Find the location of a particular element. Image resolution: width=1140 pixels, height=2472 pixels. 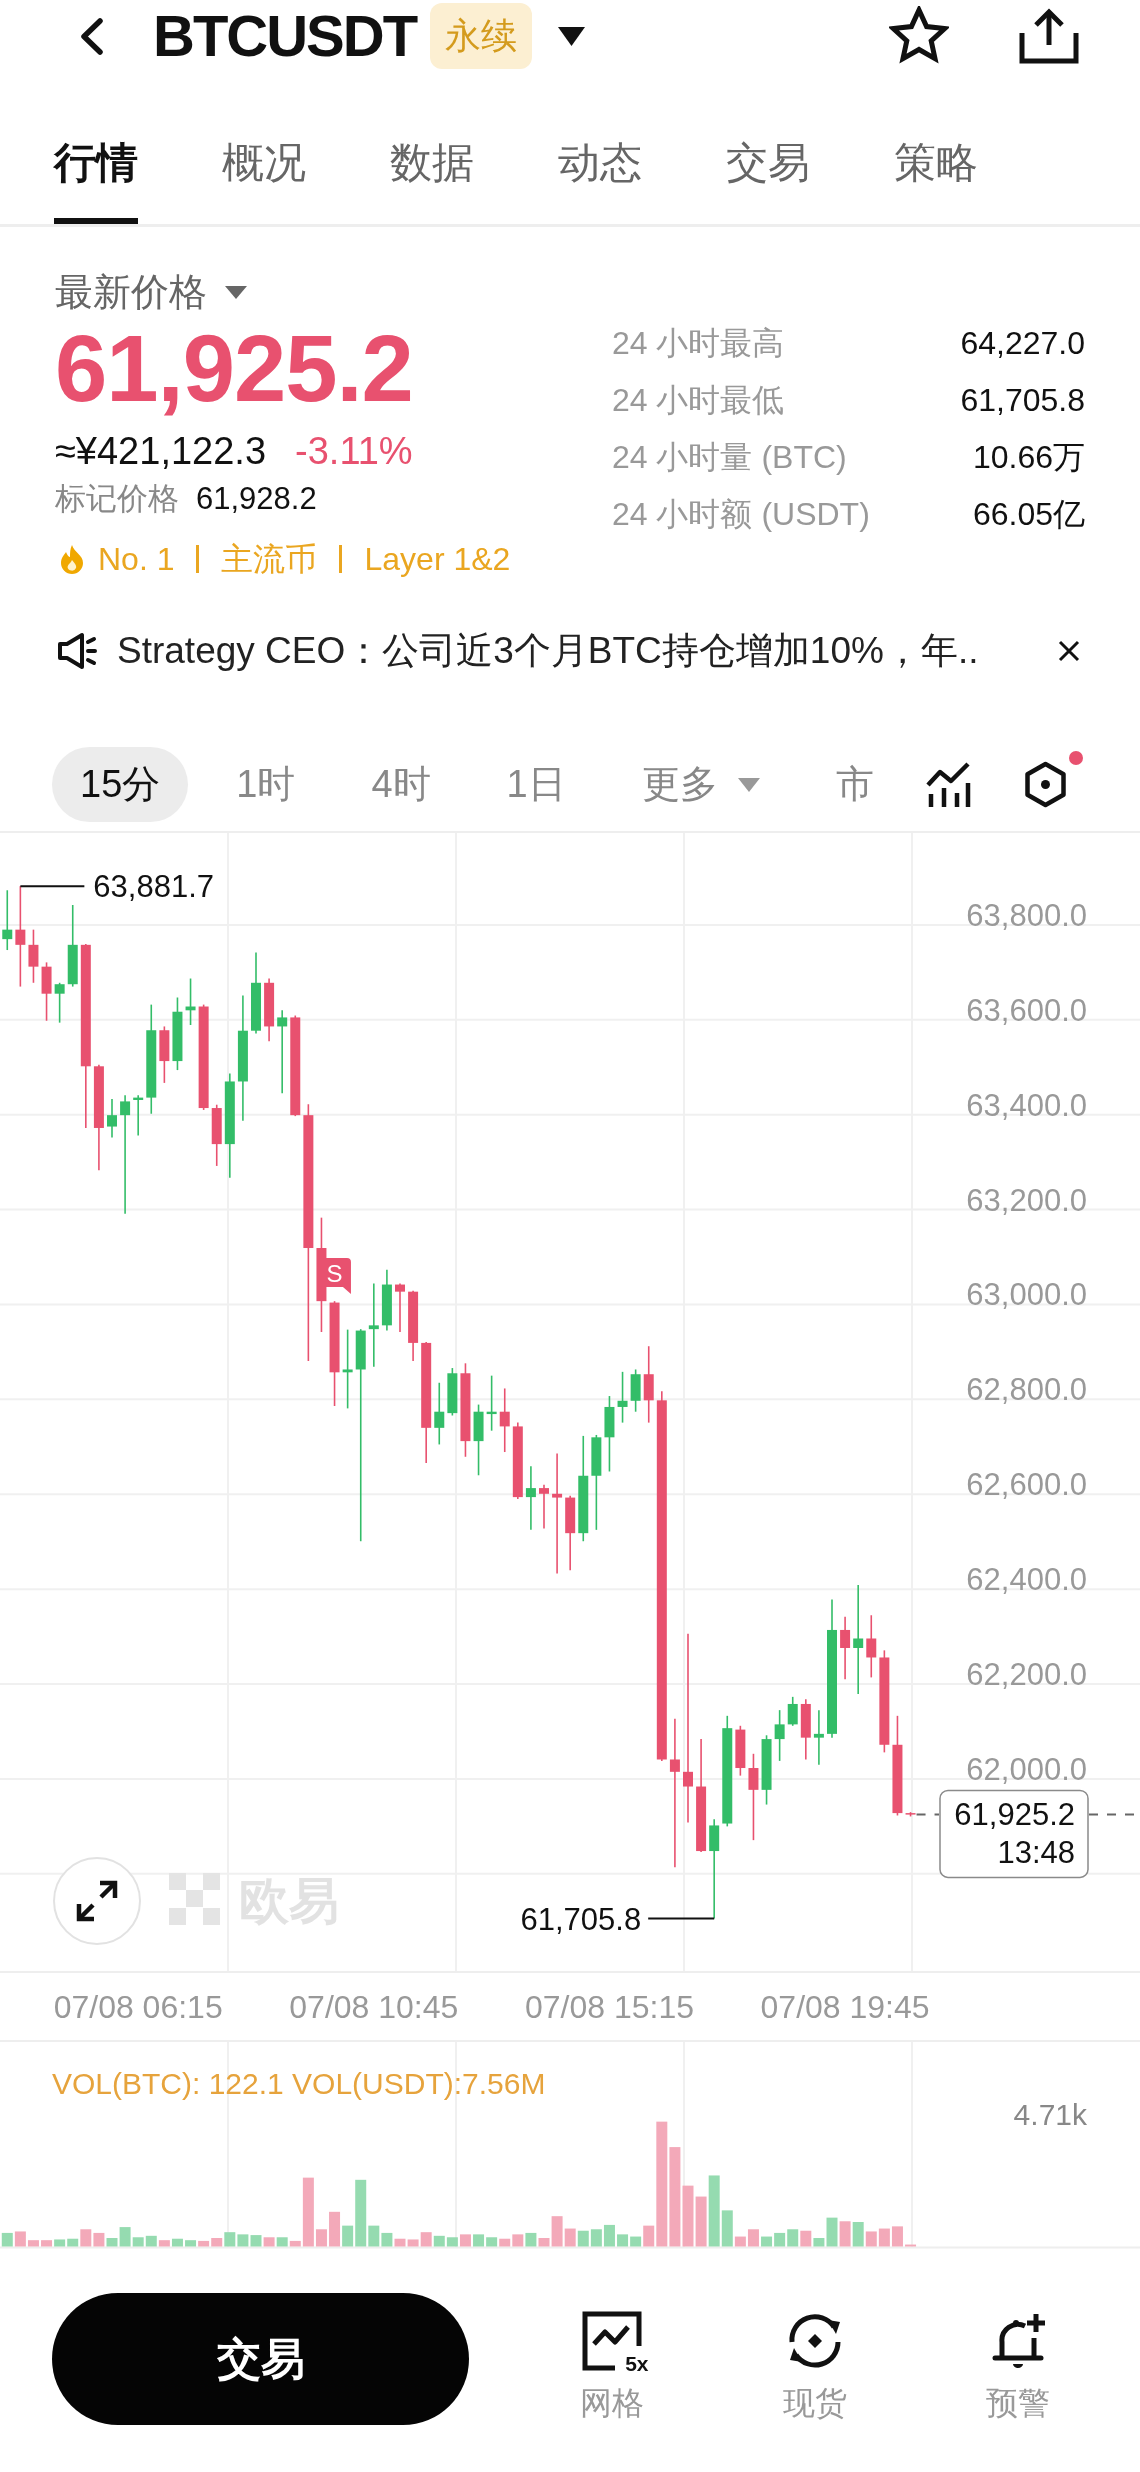

high-price-label: 63,881.7 is located at coordinates (154, 887).